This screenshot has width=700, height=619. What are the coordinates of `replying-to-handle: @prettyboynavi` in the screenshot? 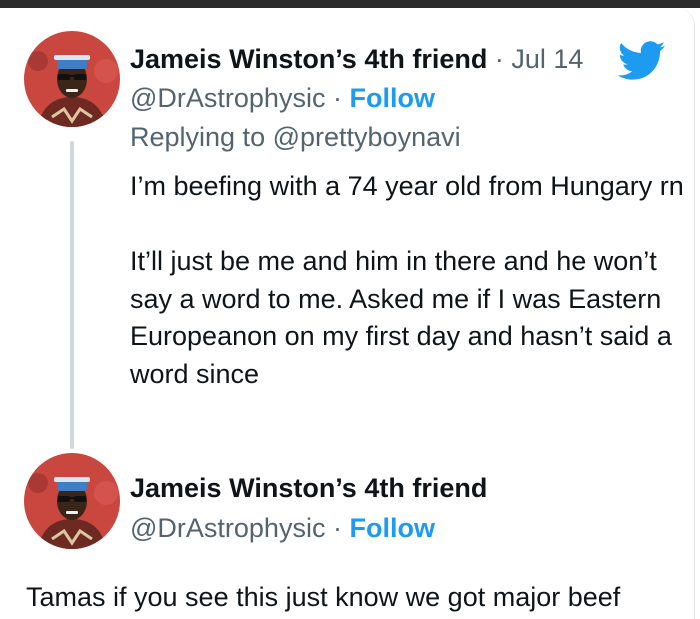 It's located at (367, 137).